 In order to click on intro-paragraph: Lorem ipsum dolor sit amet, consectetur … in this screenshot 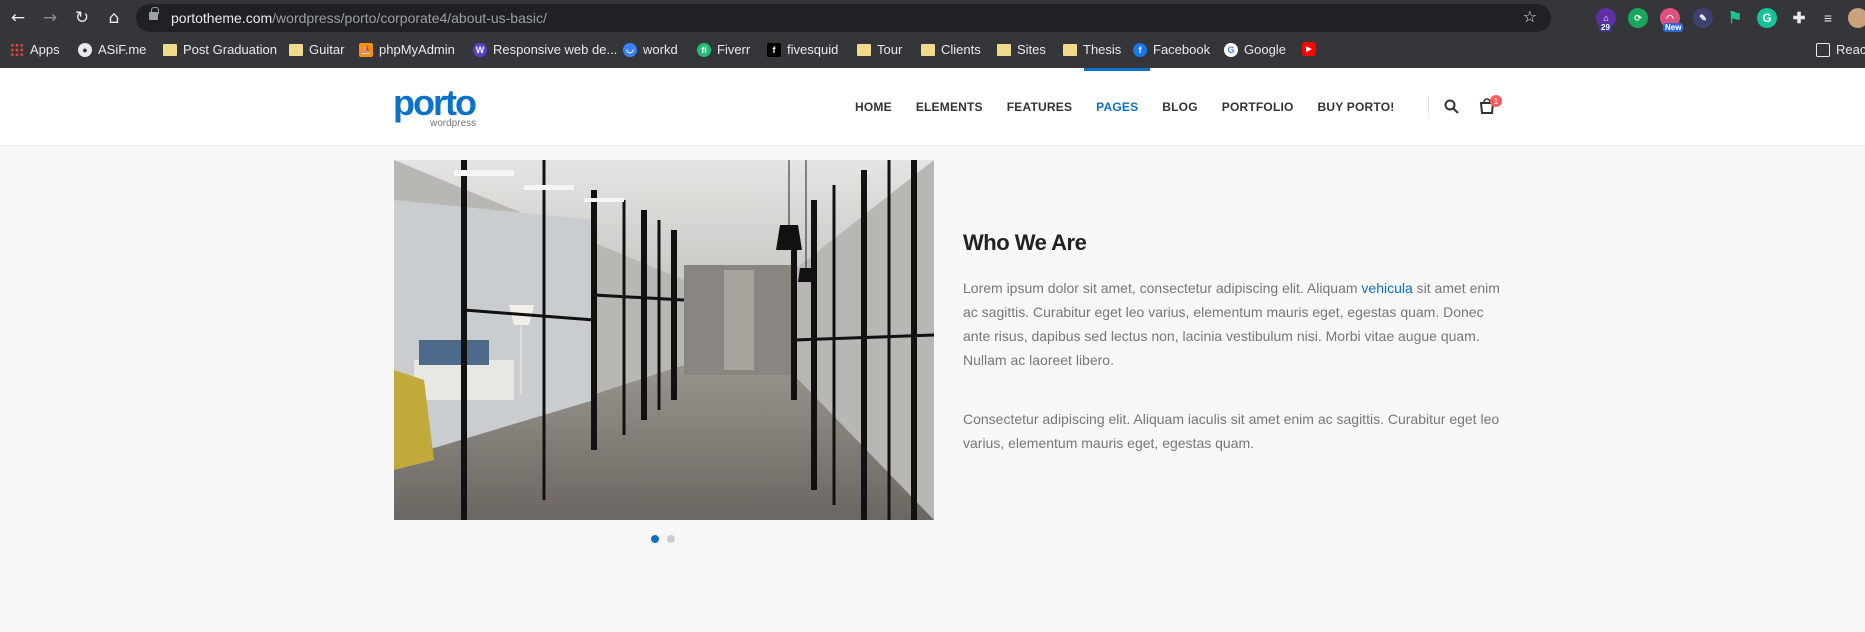, I will do `click(1231, 324)`.